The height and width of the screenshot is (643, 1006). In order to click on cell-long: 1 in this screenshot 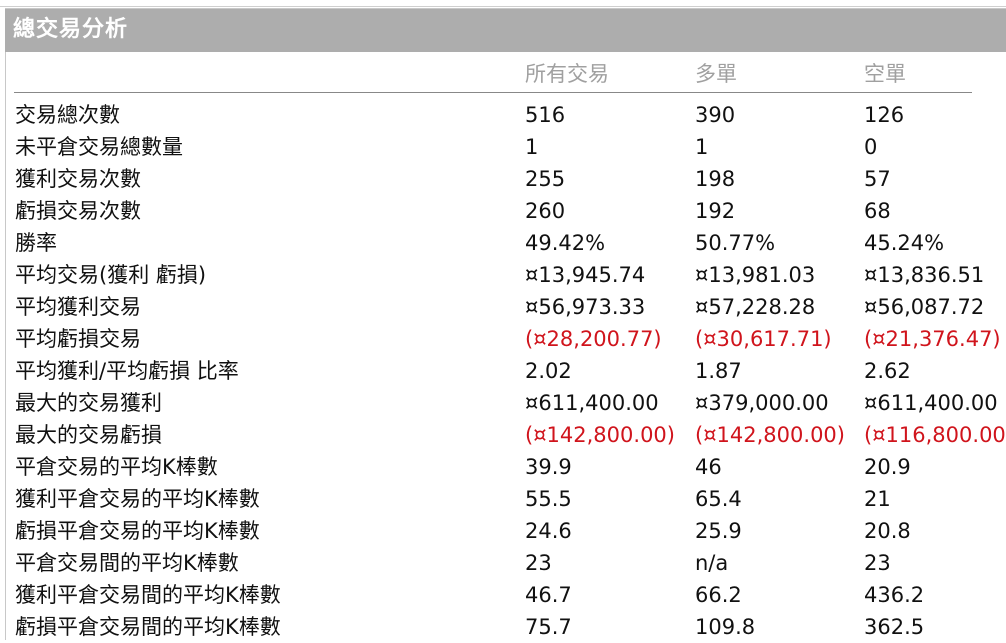, I will do `click(702, 147)`.